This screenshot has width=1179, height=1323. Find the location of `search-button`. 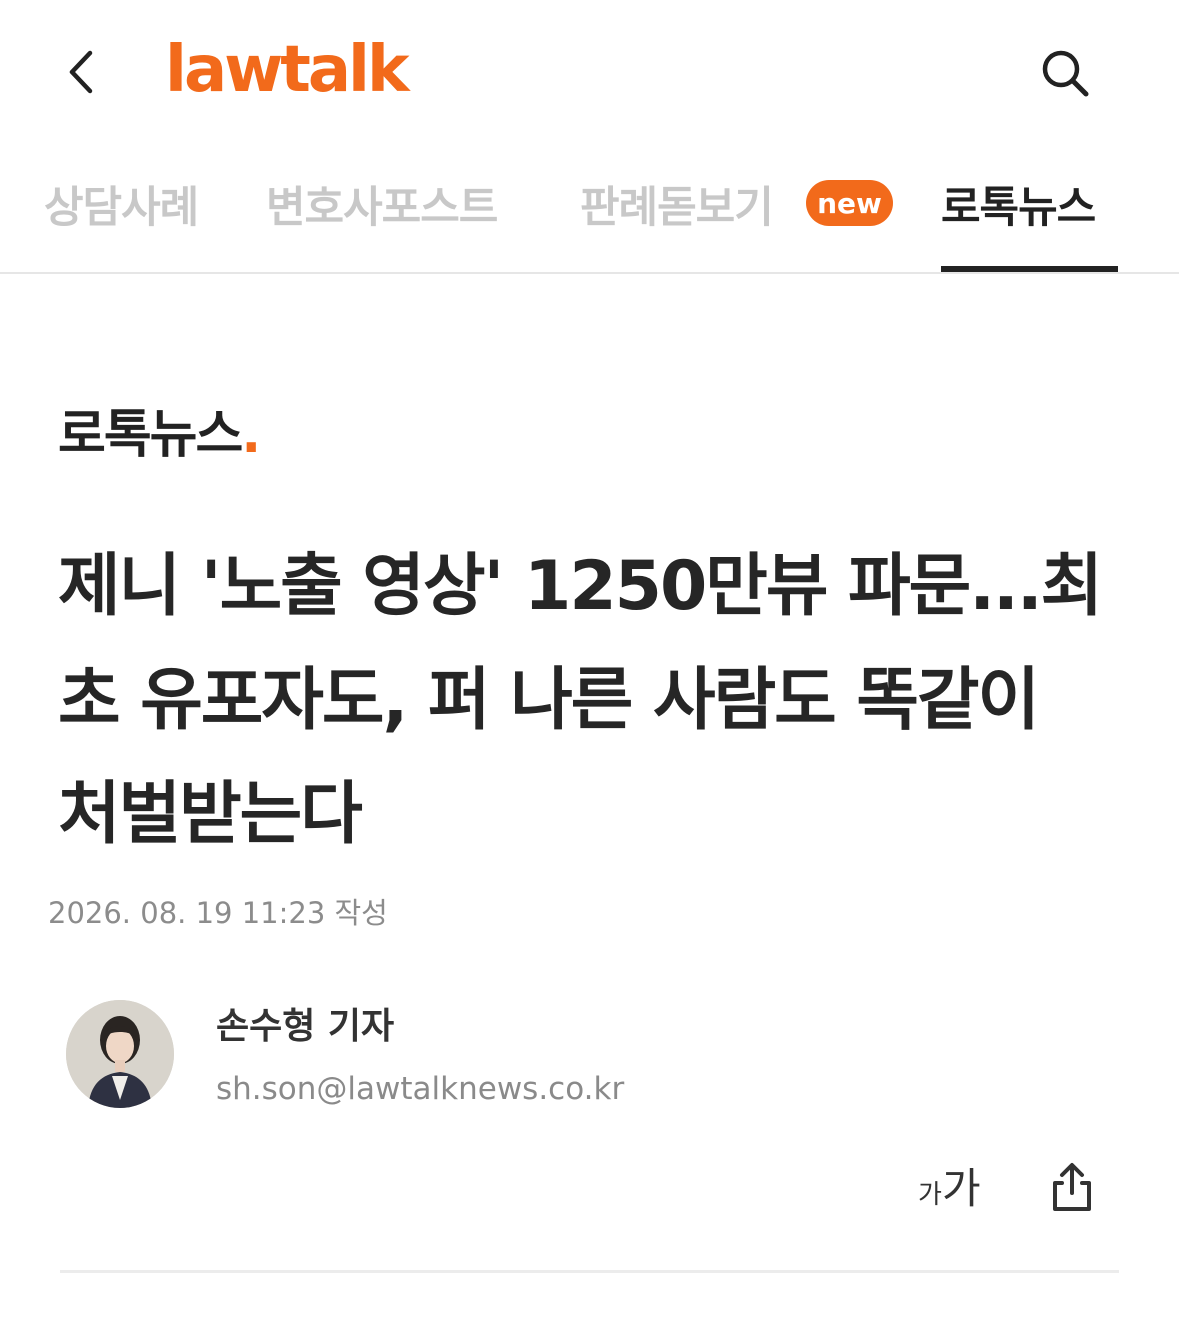

search-button is located at coordinates (1065, 73).